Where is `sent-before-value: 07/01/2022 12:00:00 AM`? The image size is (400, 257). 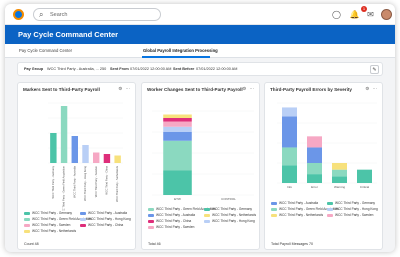 sent-before-value: 07/01/2022 12:00:00 AM is located at coordinates (216, 69).